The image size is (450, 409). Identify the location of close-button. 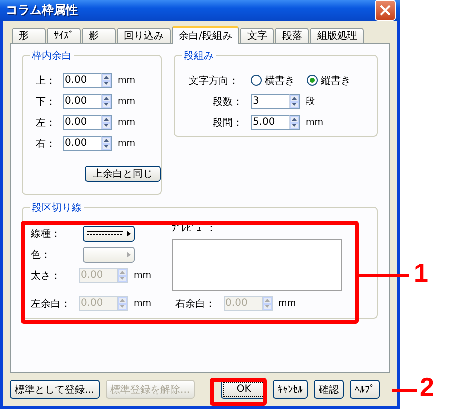
(385, 10).